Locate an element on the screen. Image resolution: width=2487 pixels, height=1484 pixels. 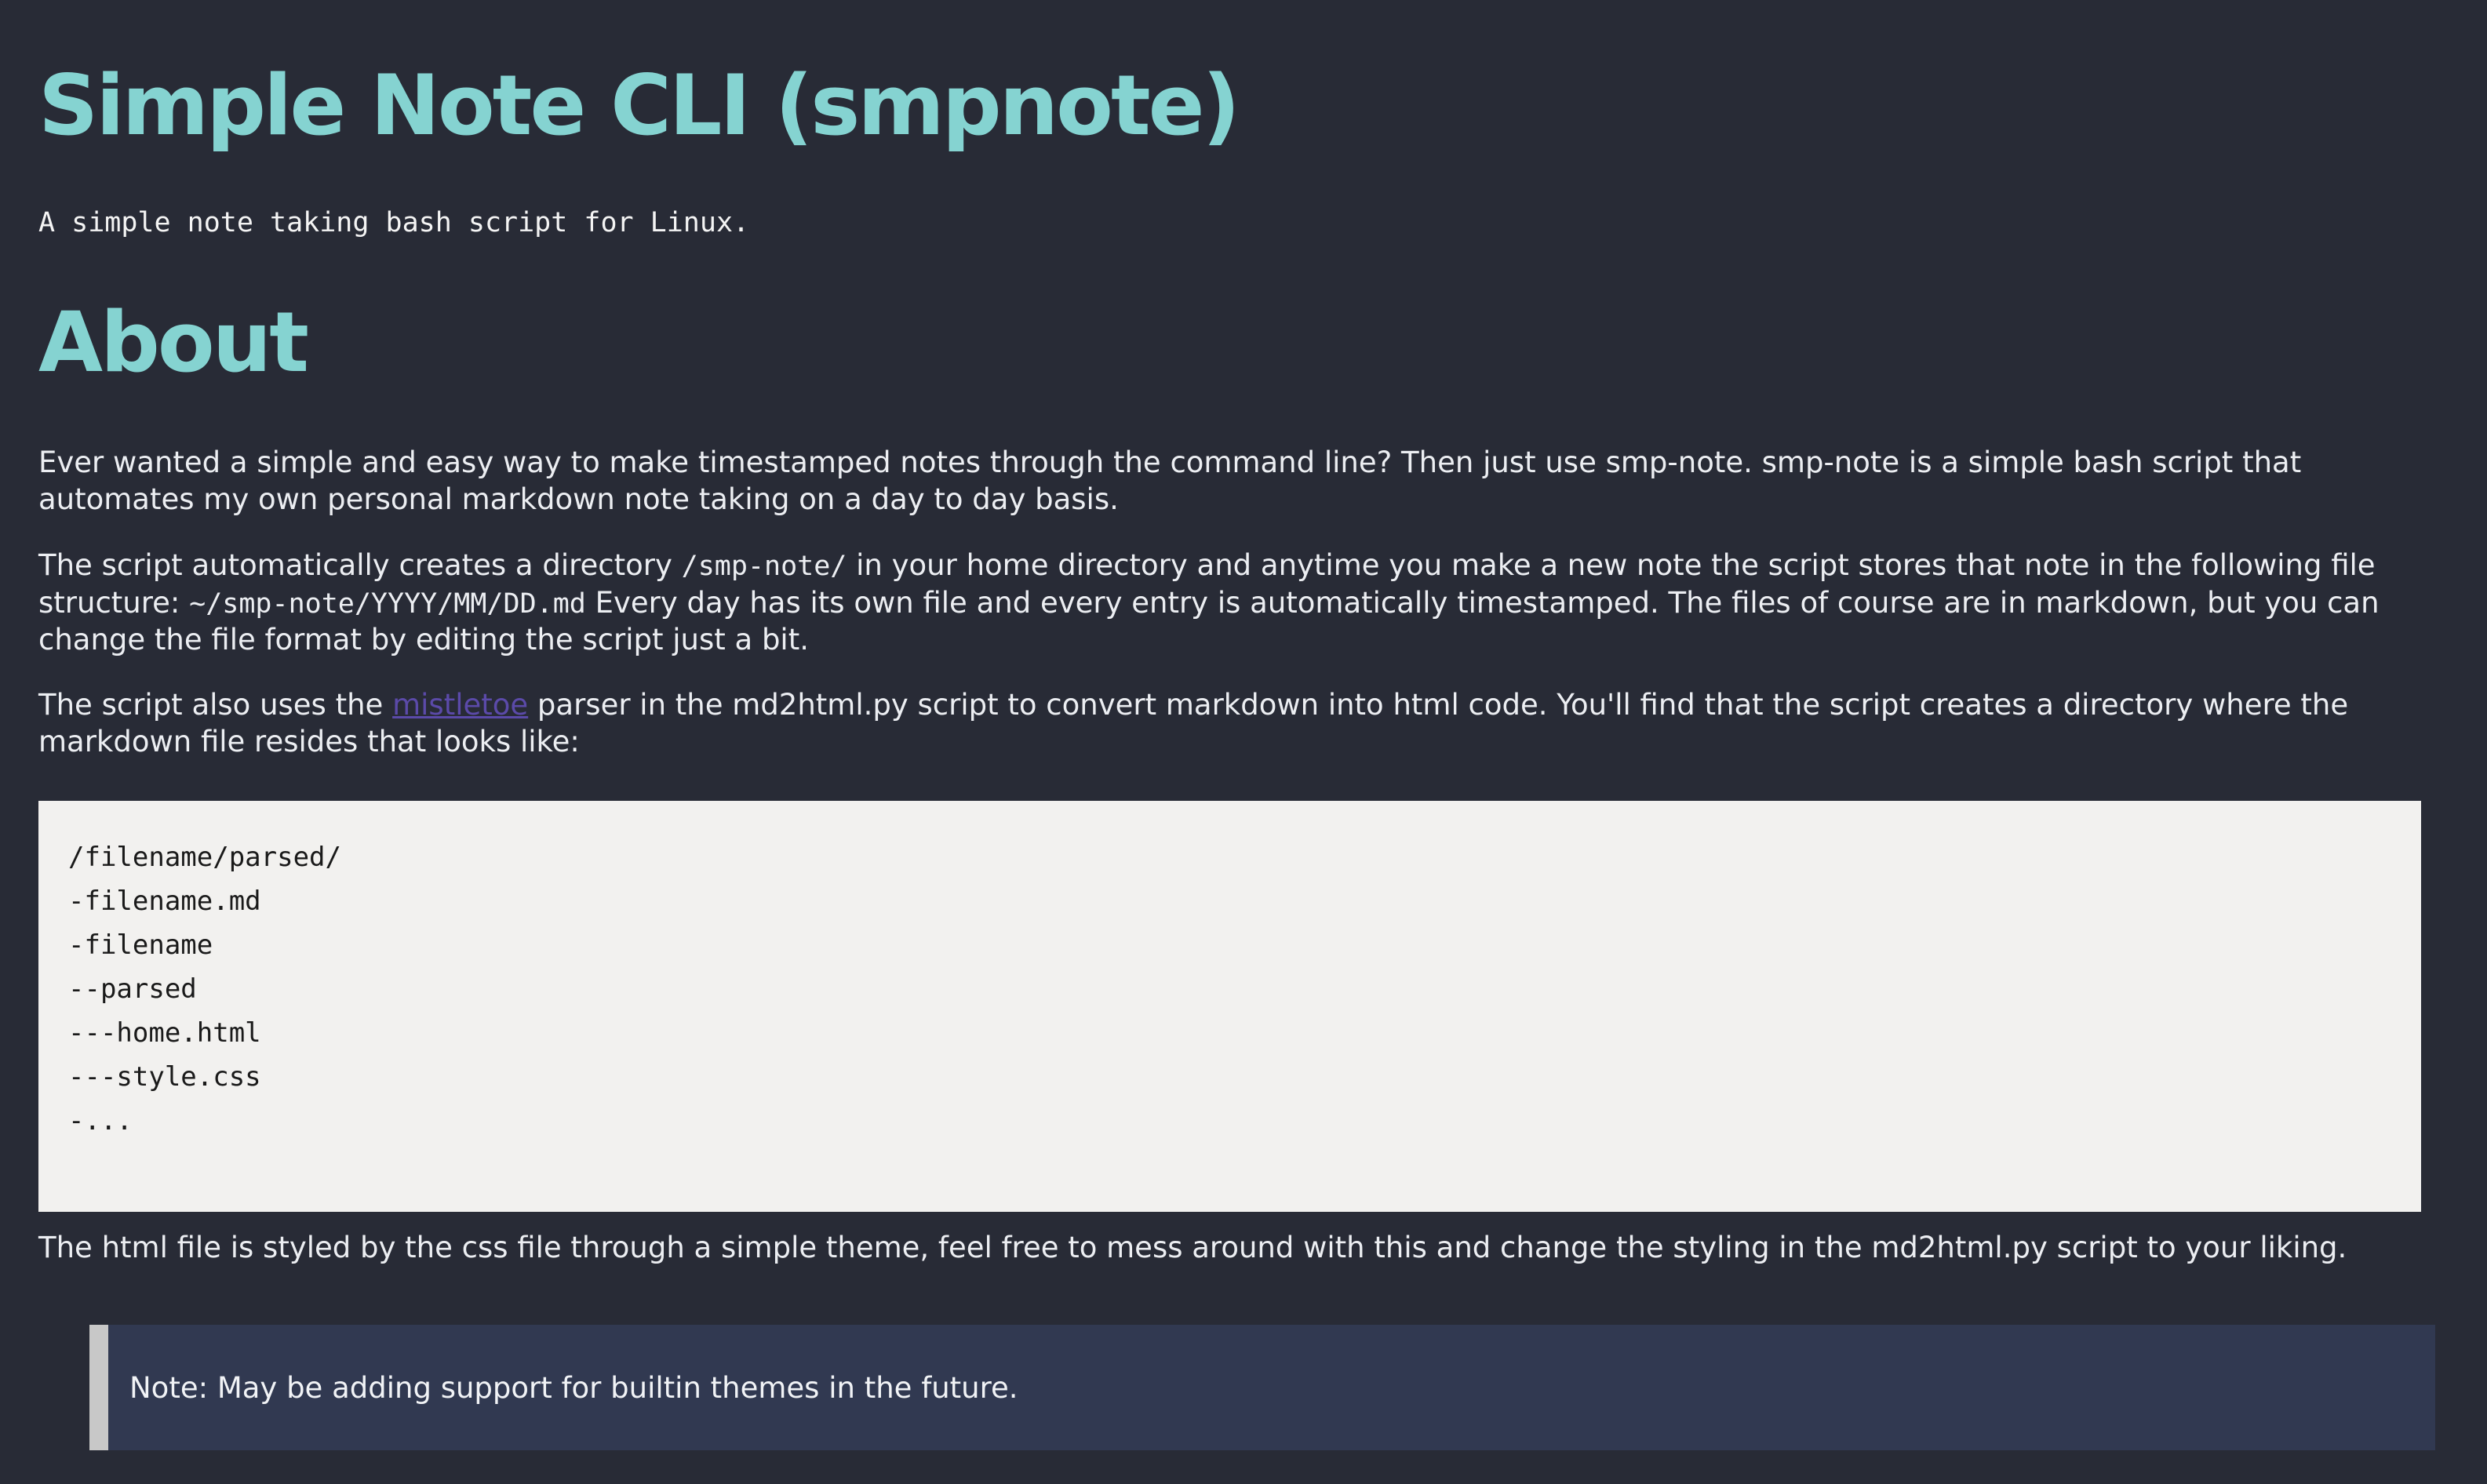
page-title: Simple Note CLI (smpnote) is located at coordinates (639, 105).